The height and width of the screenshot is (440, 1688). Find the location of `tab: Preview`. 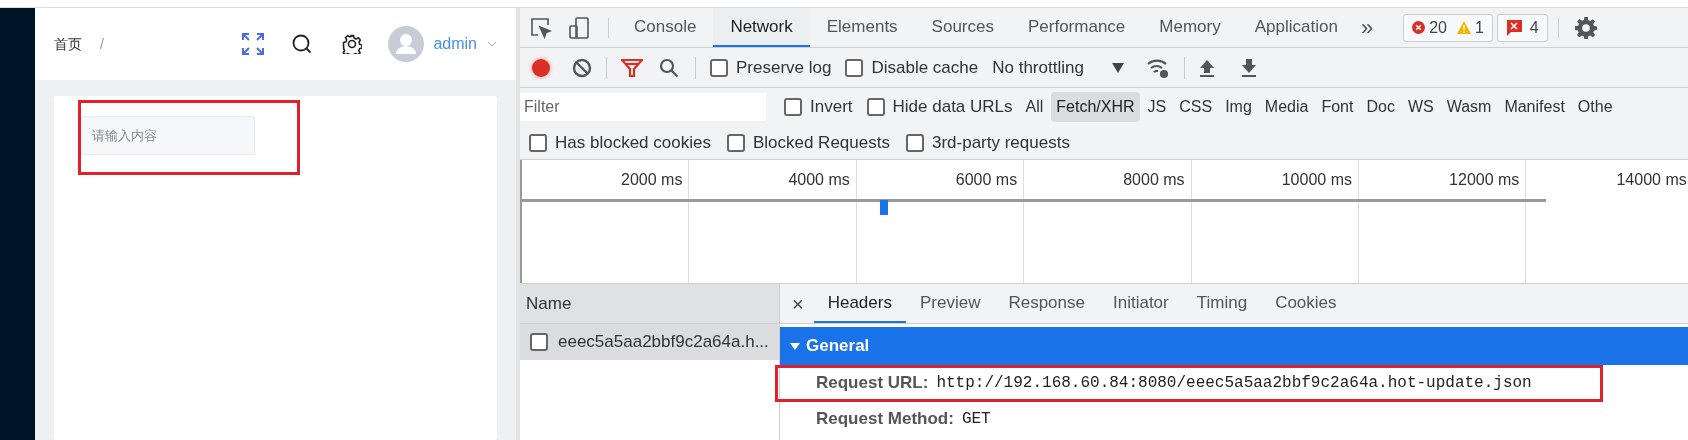

tab: Preview is located at coordinates (950, 303).